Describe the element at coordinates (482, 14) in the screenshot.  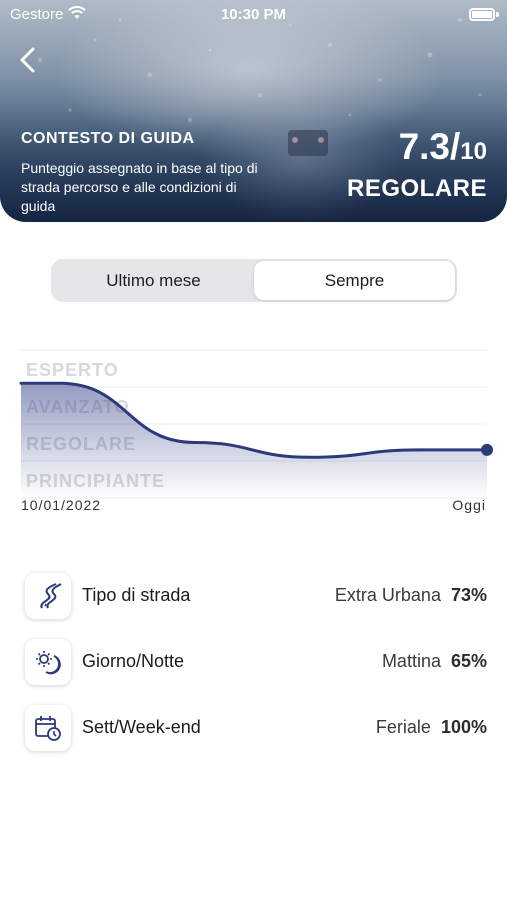
I see `battery-icon` at that location.